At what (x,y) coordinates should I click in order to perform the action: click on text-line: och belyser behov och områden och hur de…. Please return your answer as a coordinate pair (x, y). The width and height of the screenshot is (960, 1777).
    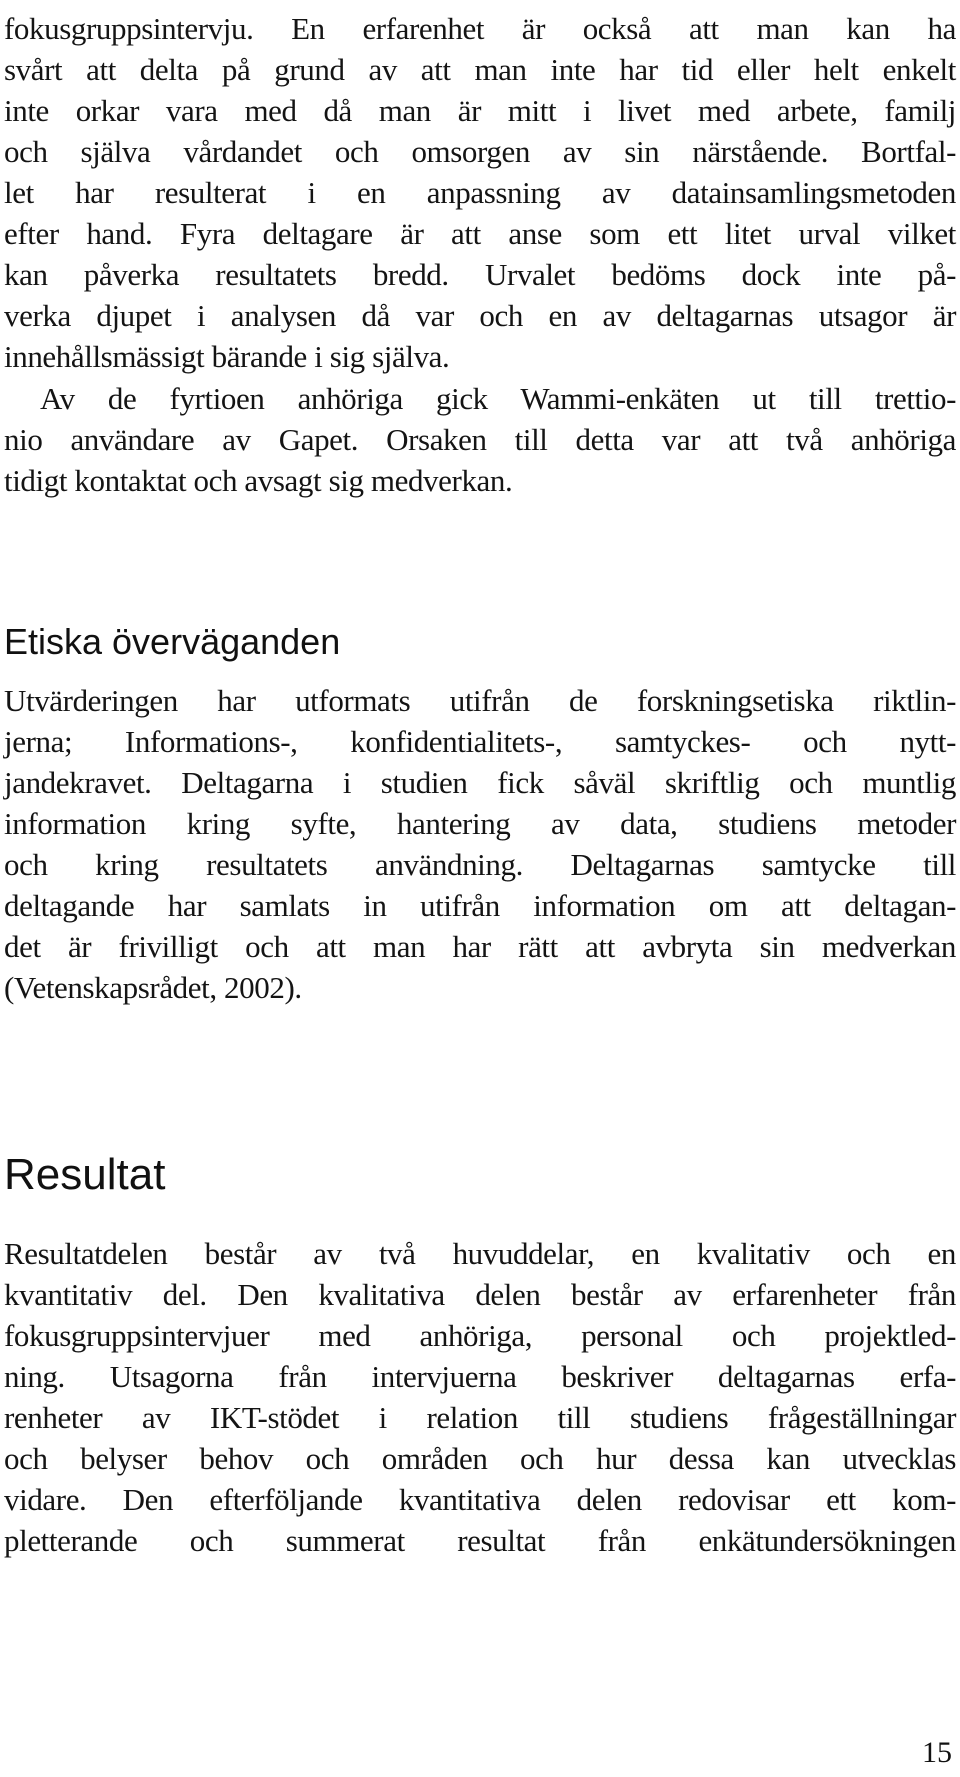
    Looking at the image, I should click on (480, 1458).